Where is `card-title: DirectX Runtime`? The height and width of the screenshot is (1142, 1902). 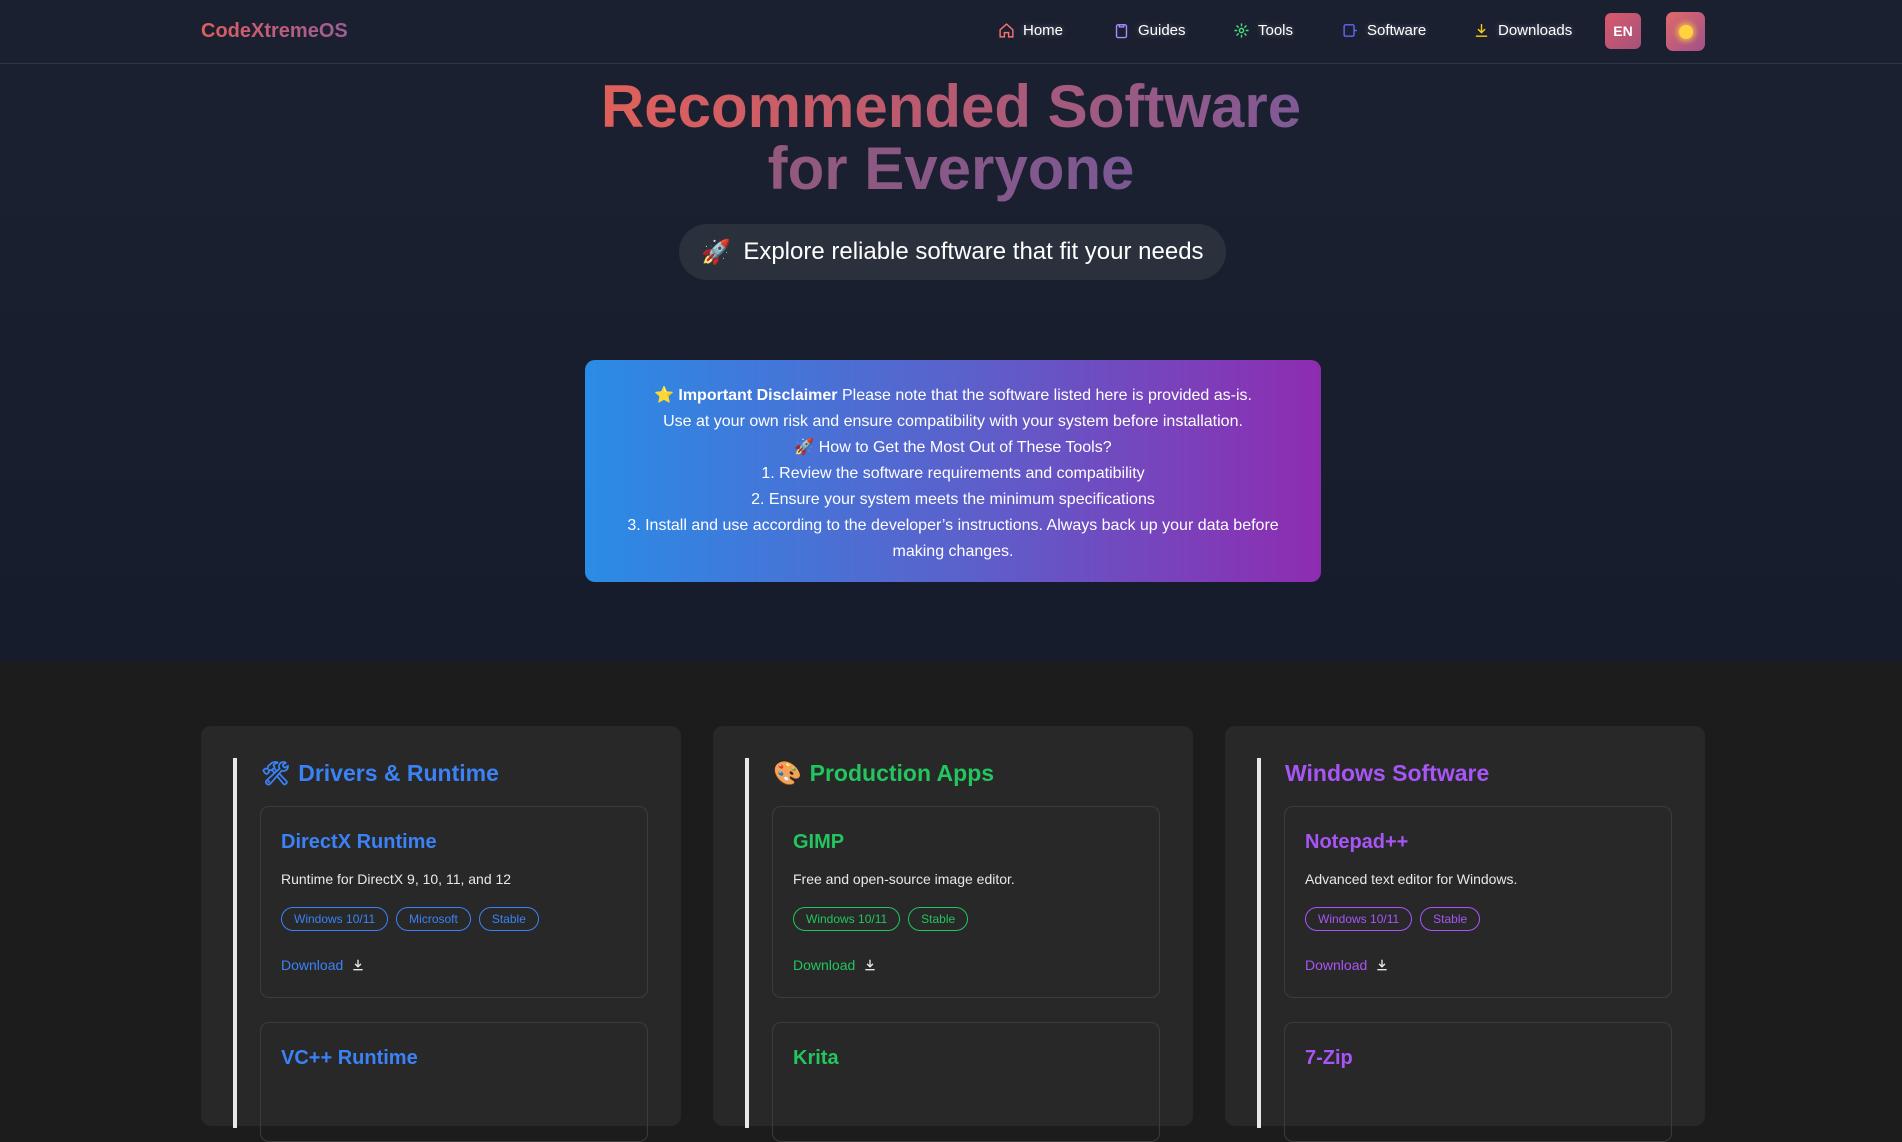 card-title: DirectX Runtime is located at coordinates (359, 842).